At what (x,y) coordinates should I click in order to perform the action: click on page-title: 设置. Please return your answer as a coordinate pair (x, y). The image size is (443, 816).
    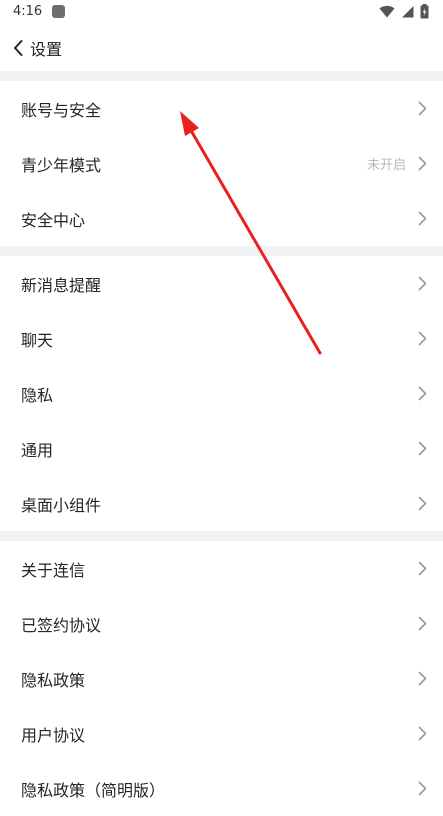
    Looking at the image, I should click on (46, 49).